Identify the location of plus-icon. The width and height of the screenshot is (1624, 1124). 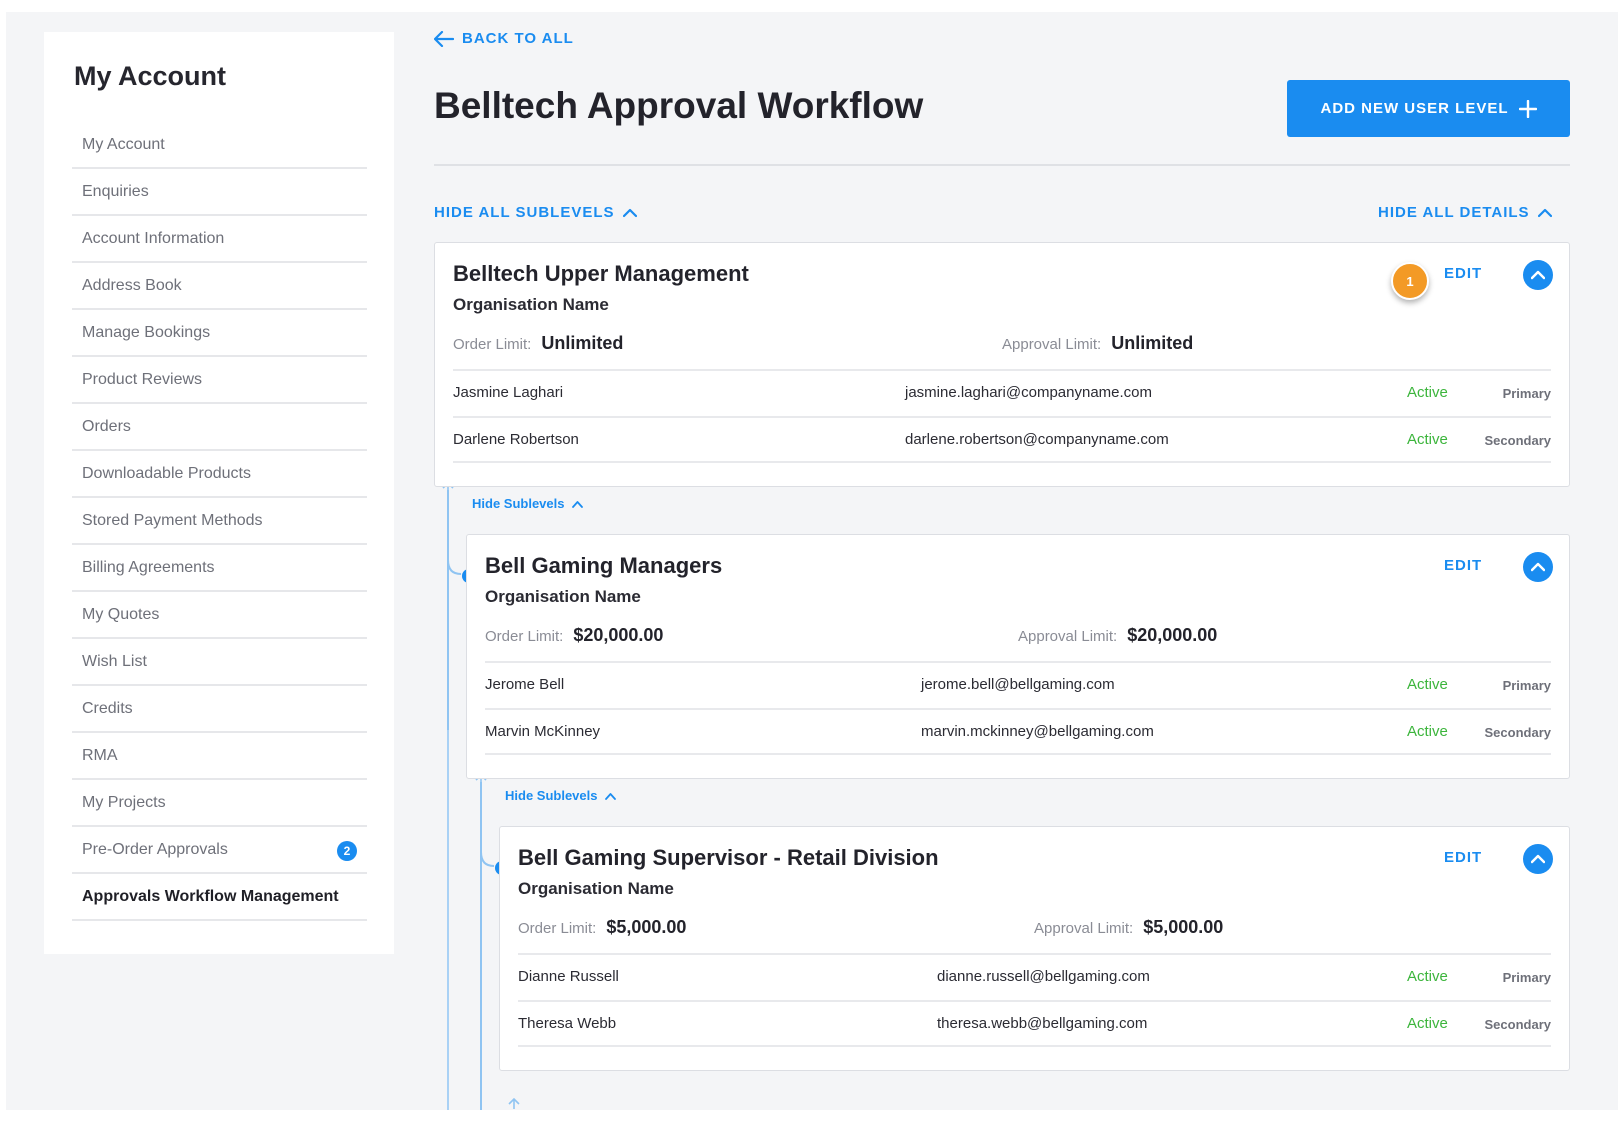
(1527, 108).